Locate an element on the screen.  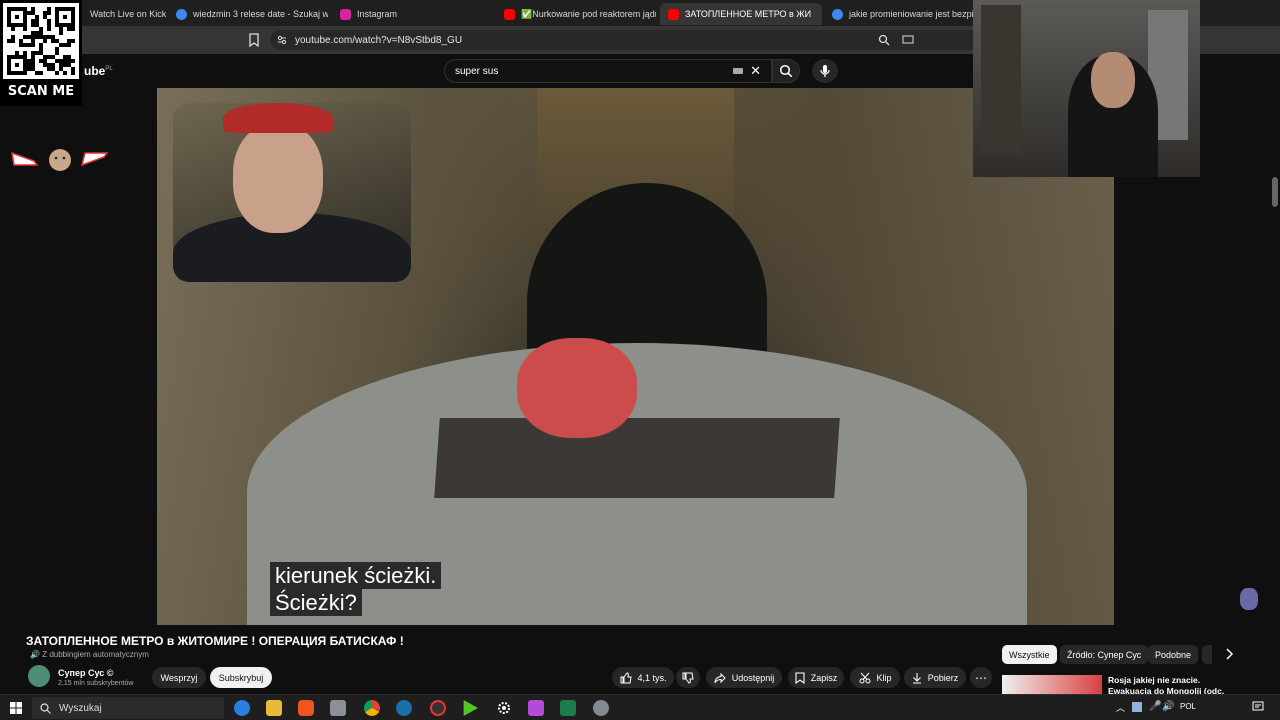
obs-icon is located at coordinates (438, 708).